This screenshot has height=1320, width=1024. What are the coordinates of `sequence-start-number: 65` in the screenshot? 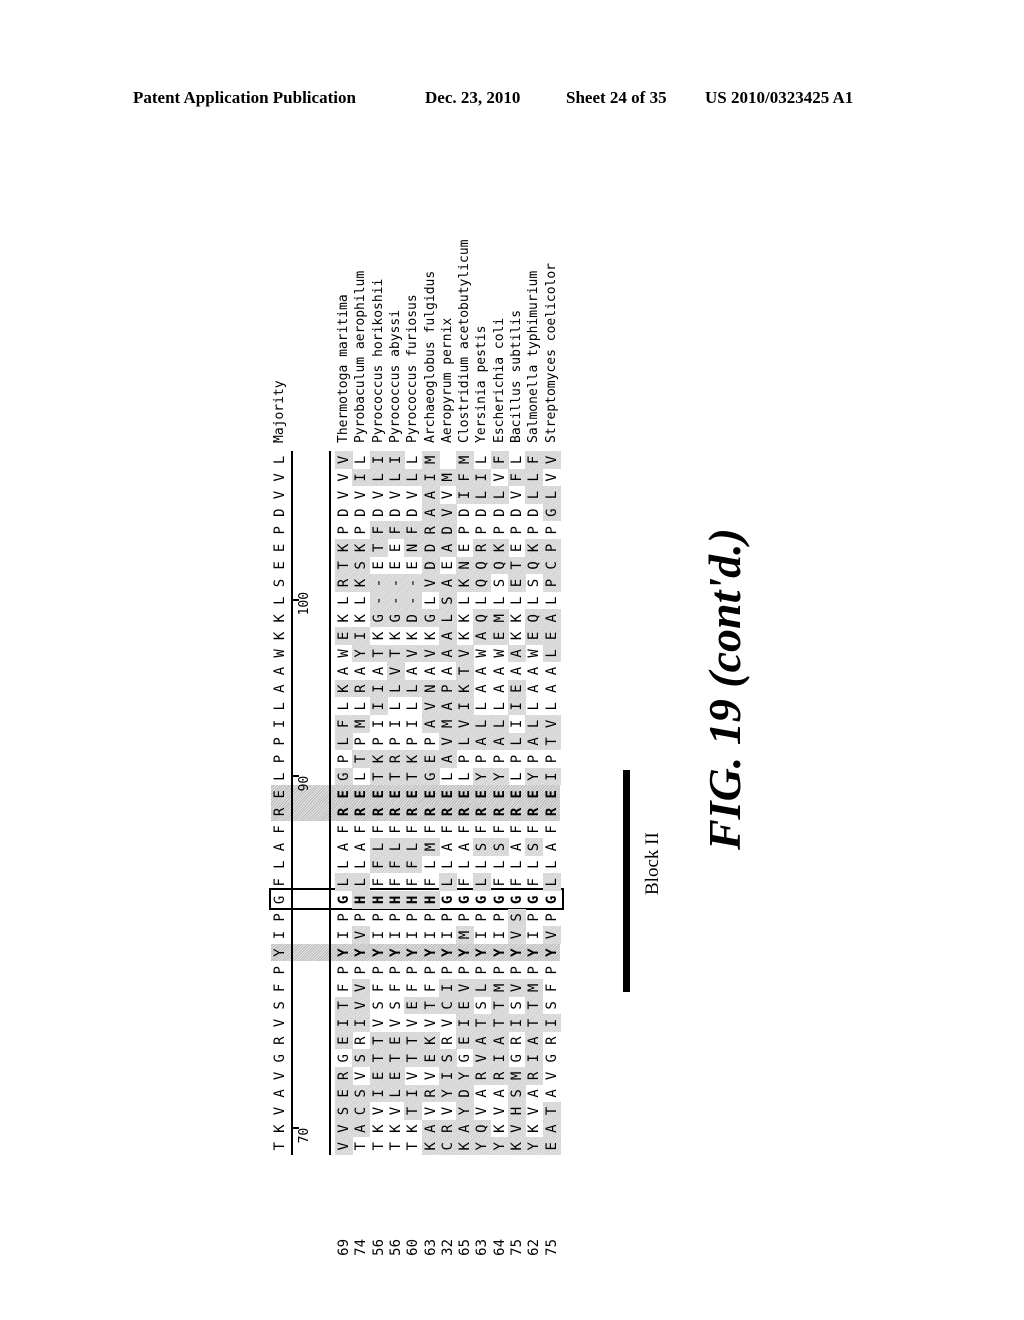 It's located at (465, 1247).